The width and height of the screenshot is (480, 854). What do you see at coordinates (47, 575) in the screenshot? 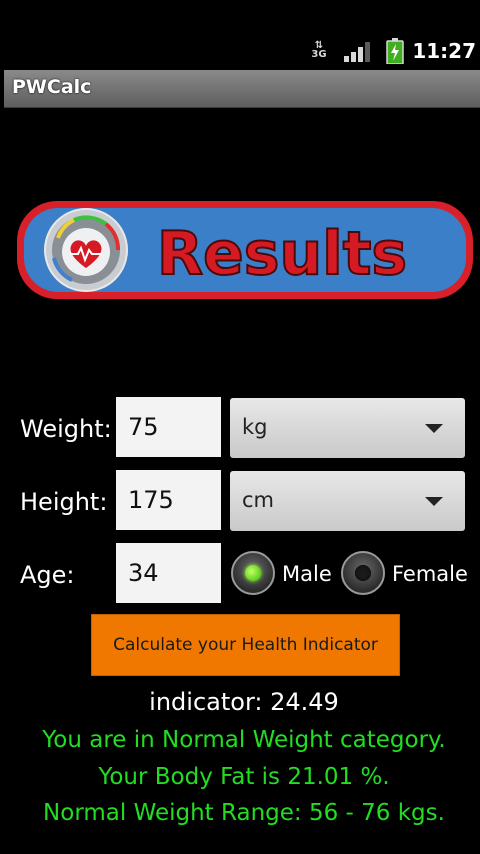
I see `age-label: Age:` at bounding box center [47, 575].